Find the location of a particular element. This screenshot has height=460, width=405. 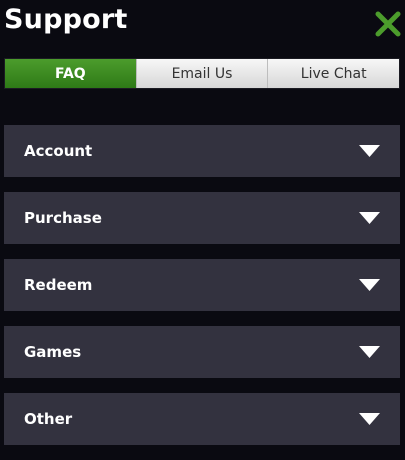

page-title: Support is located at coordinates (66, 19).